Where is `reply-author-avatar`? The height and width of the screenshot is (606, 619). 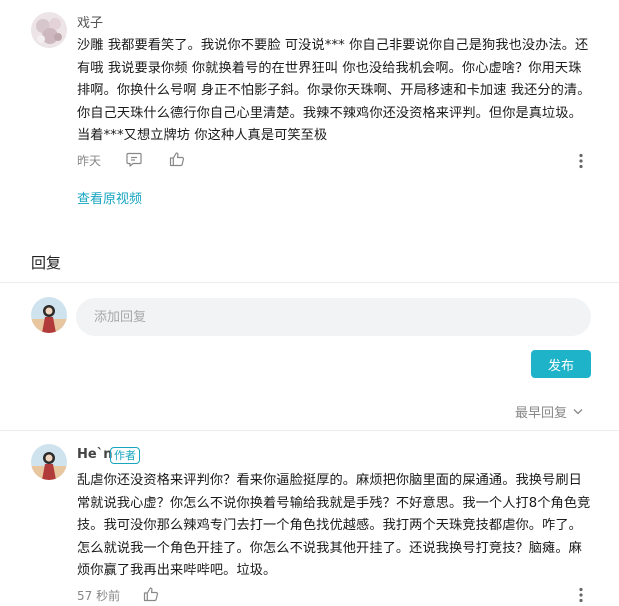
reply-author-avatar is located at coordinates (49, 462).